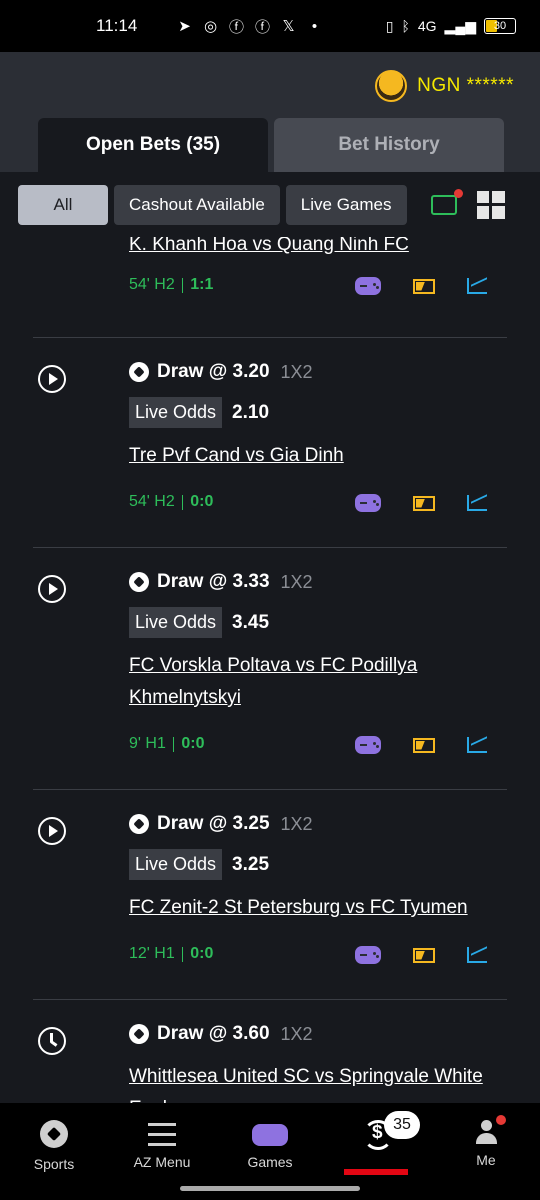  I want to click on chat-icon, so click(446, 203).